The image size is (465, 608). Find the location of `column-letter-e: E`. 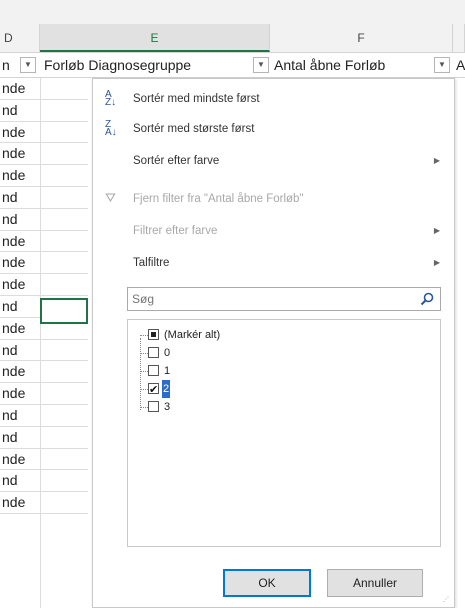

column-letter-e: E is located at coordinates (155, 38).